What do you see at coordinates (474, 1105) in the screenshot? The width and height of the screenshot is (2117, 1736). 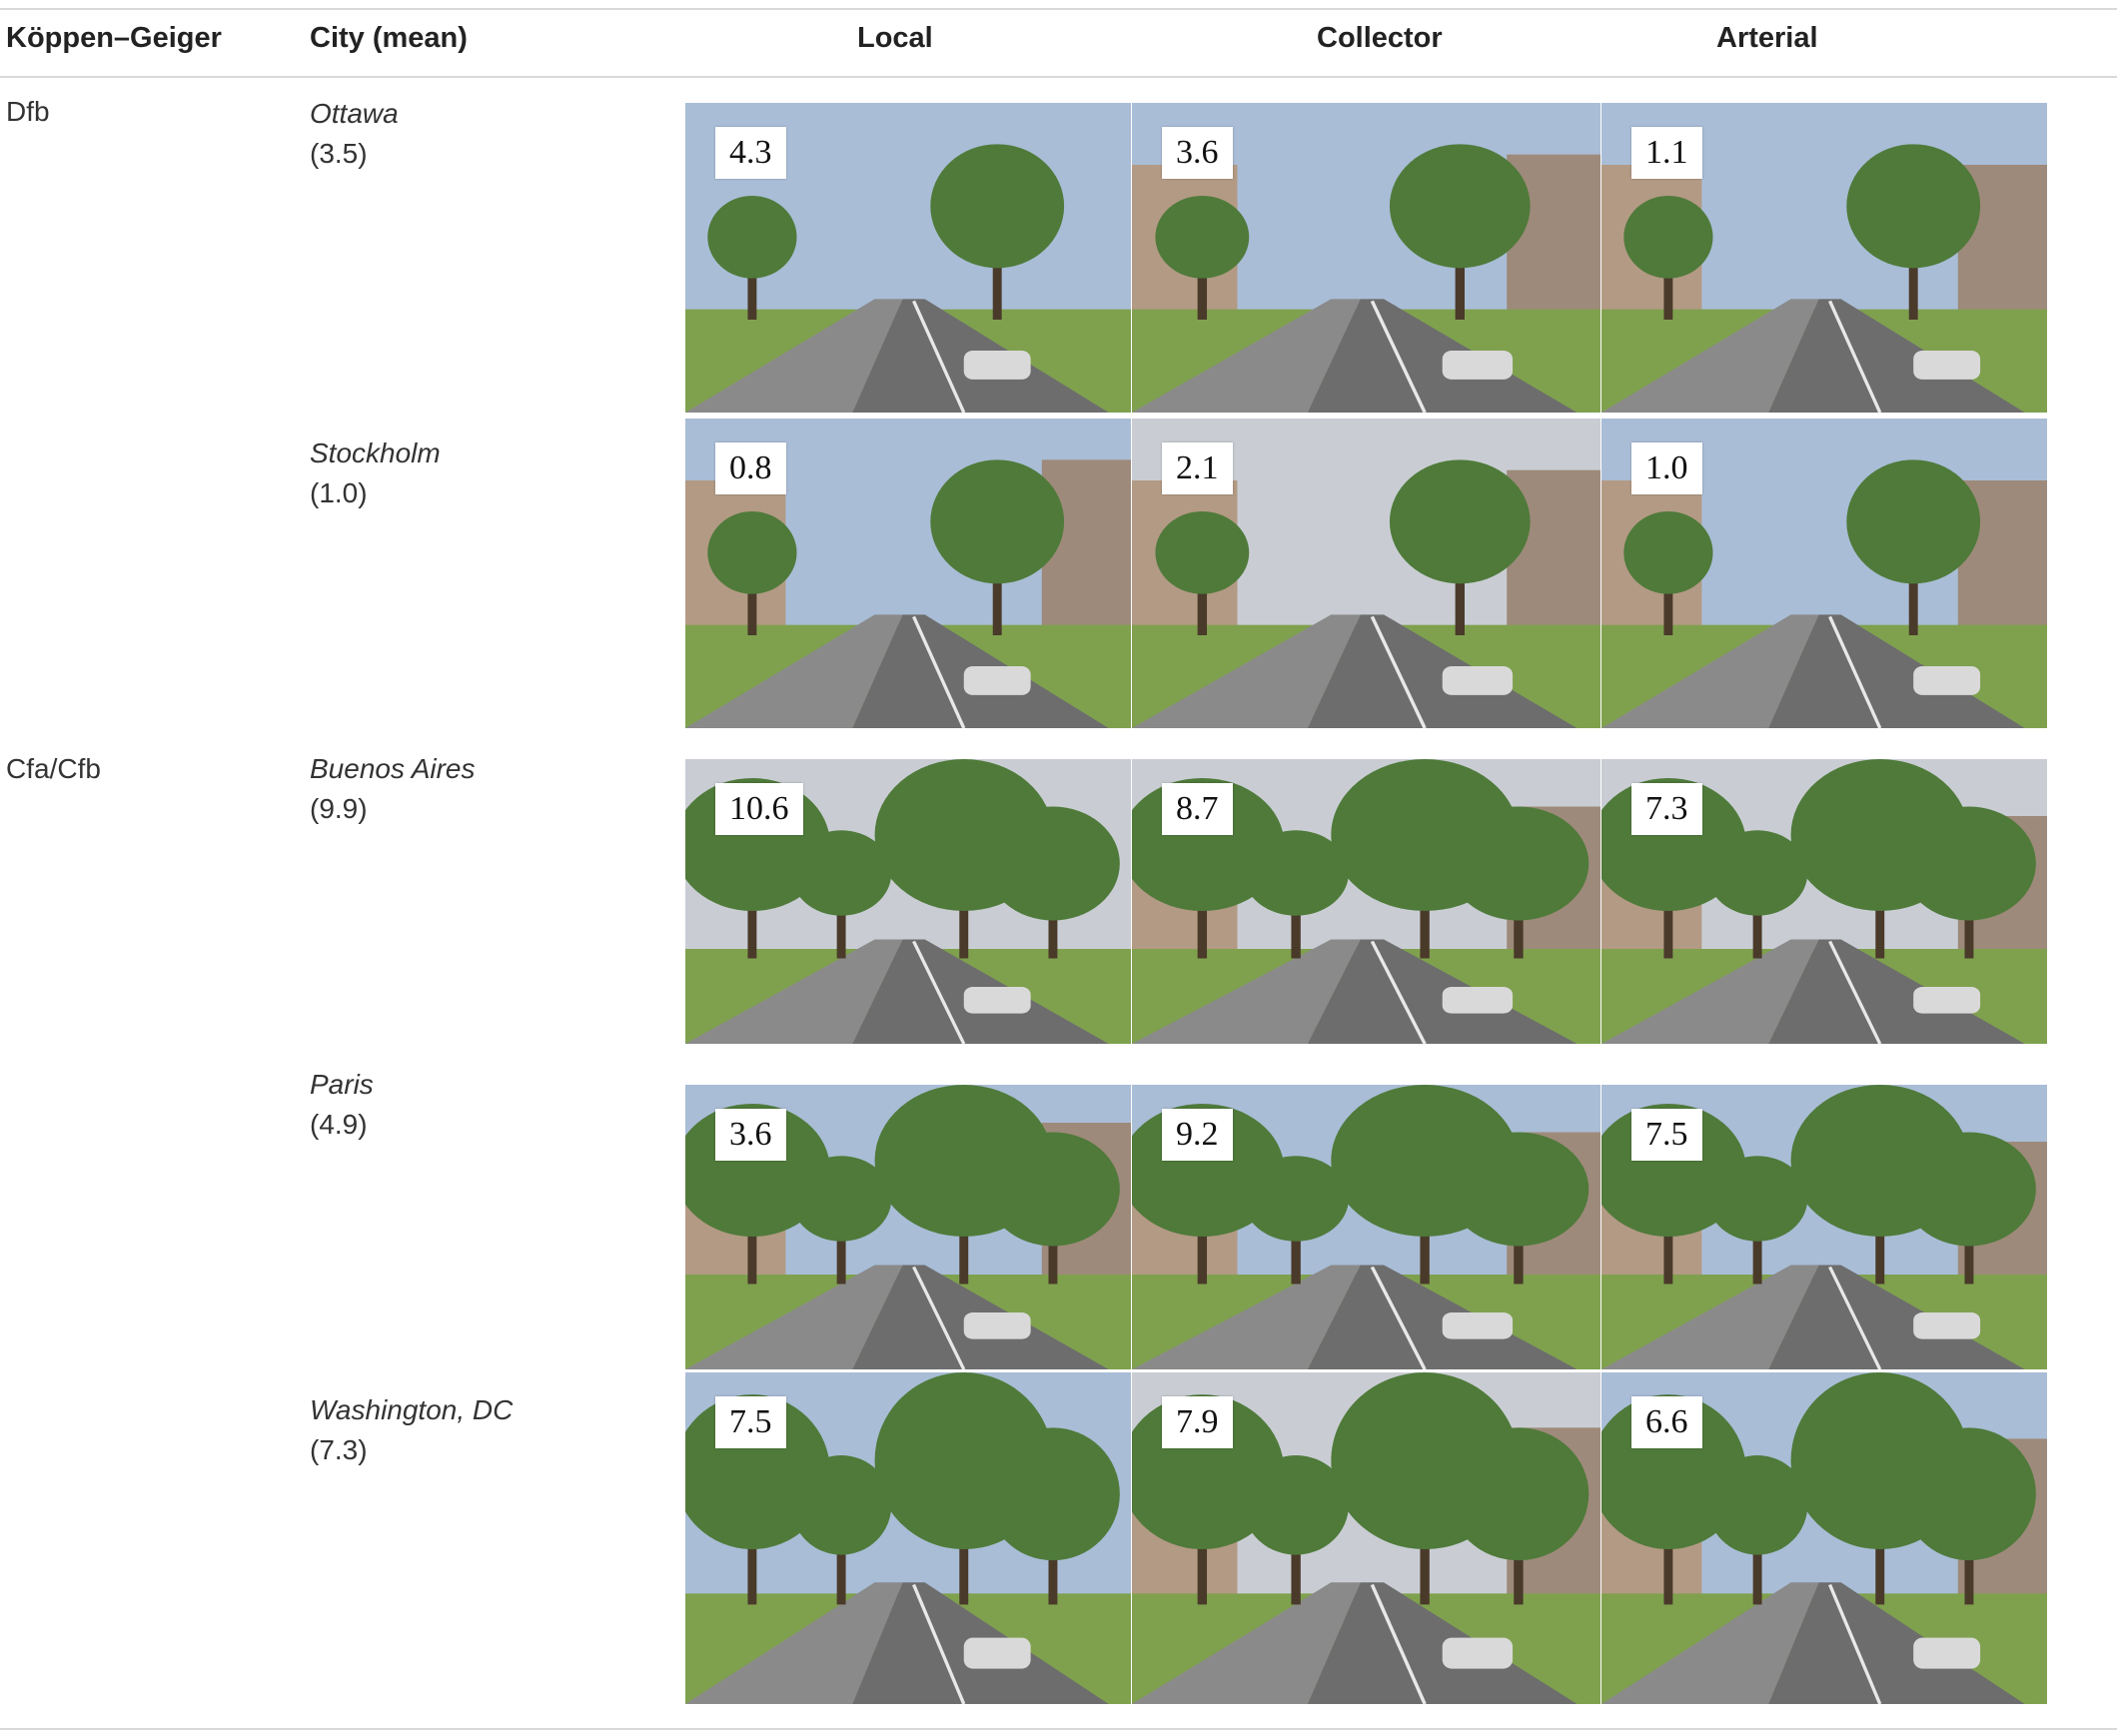 I see `city-paris: Paris (4.9)` at bounding box center [474, 1105].